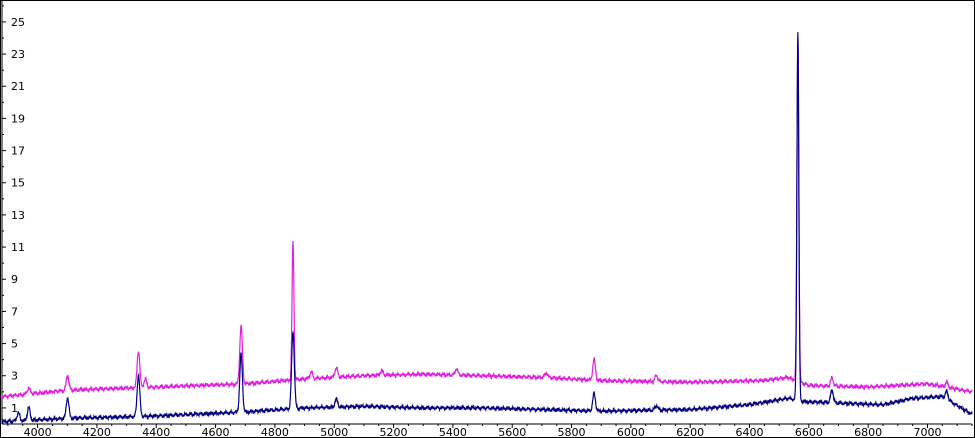 This screenshot has width=975, height=438. I want to click on x-tick-label: 4000, so click(38, 431).